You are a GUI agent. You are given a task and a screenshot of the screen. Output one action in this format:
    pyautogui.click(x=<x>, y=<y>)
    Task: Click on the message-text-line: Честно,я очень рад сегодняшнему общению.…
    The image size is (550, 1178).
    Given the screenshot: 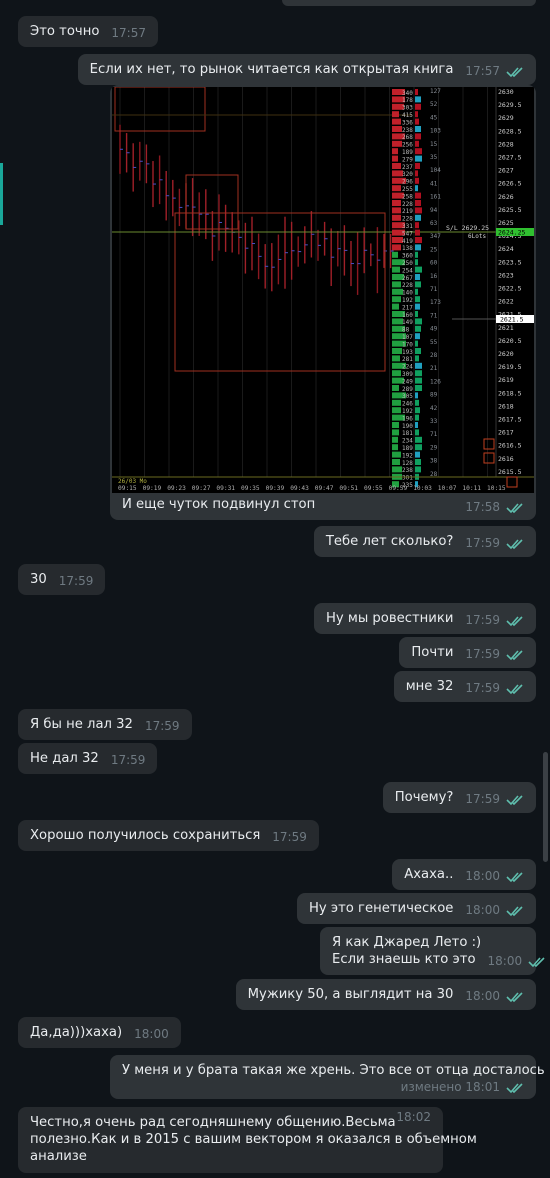 What is the action you would take?
    pyautogui.click(x=213, y=1122)
    